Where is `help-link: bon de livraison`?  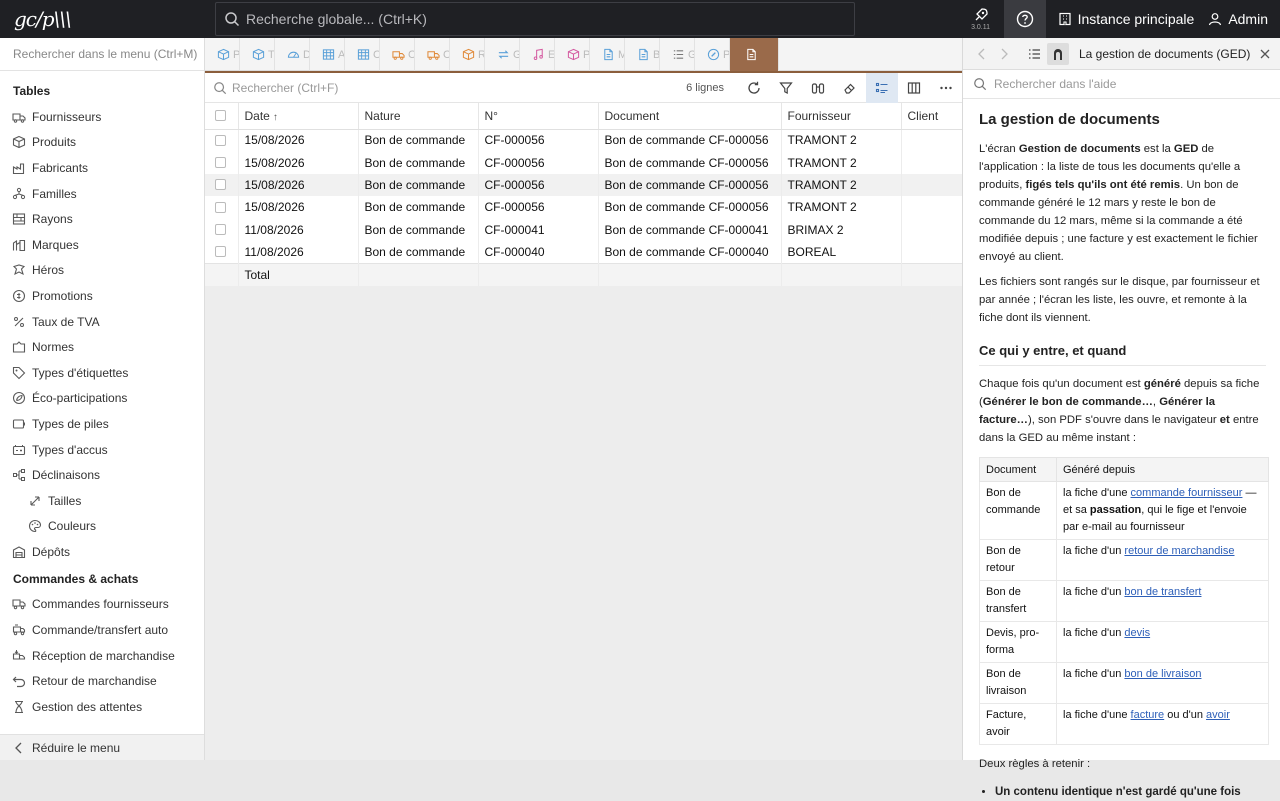 help-link: bon de livraison is located at coordinates (1162, 674).